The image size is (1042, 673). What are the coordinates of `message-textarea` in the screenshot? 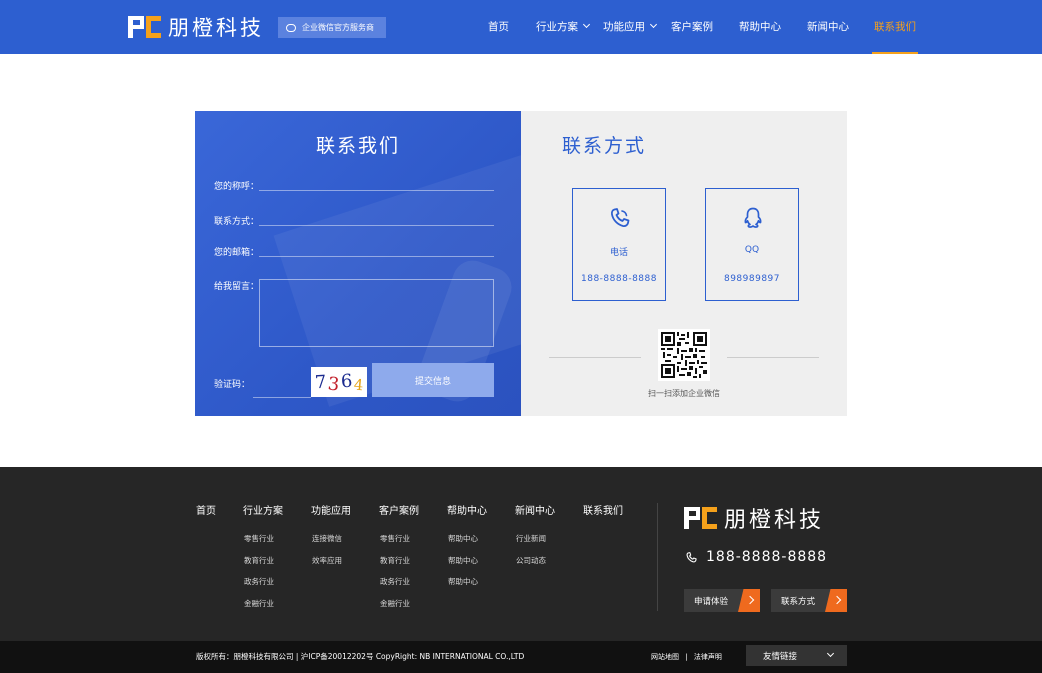 It's located at (376, 313).